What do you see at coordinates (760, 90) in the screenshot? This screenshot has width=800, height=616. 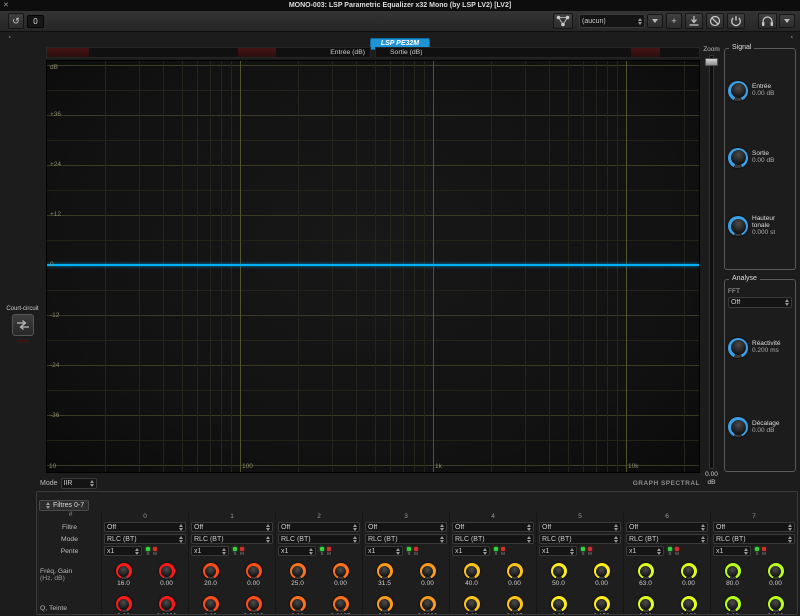 I see `signal-knob-group: Entrée 0.00 dB` at bounding box center [760, 90].